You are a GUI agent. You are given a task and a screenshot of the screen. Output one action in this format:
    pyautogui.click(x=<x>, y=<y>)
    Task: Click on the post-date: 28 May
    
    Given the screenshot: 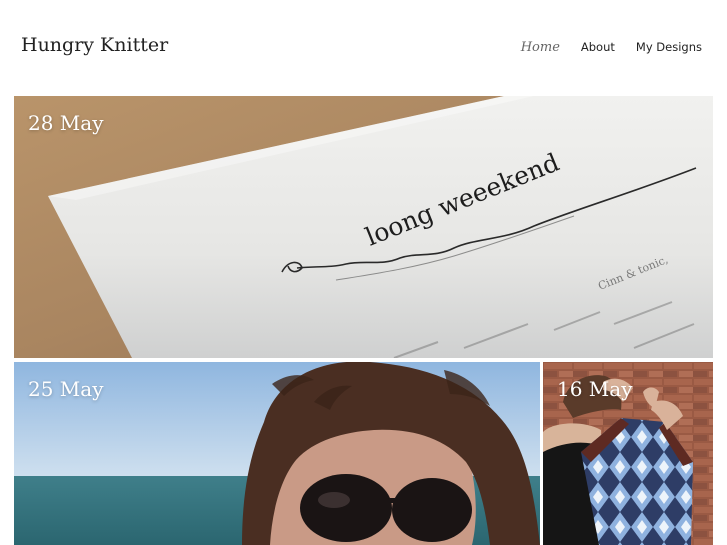 What is the action you would take?
    pyautogui.click(x=66, y=123)
    